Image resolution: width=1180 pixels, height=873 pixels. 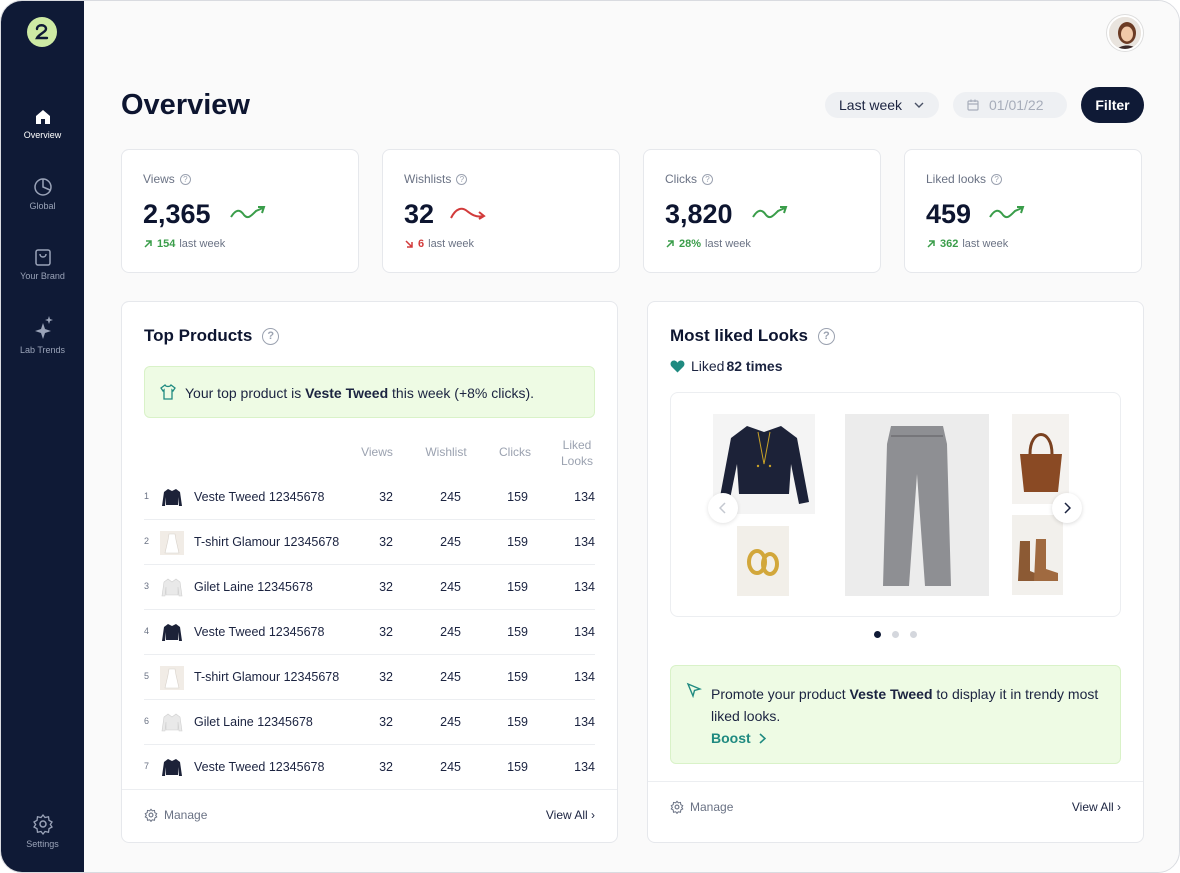 I want to click on manage-label: Manage, so click(x=712, y=807).